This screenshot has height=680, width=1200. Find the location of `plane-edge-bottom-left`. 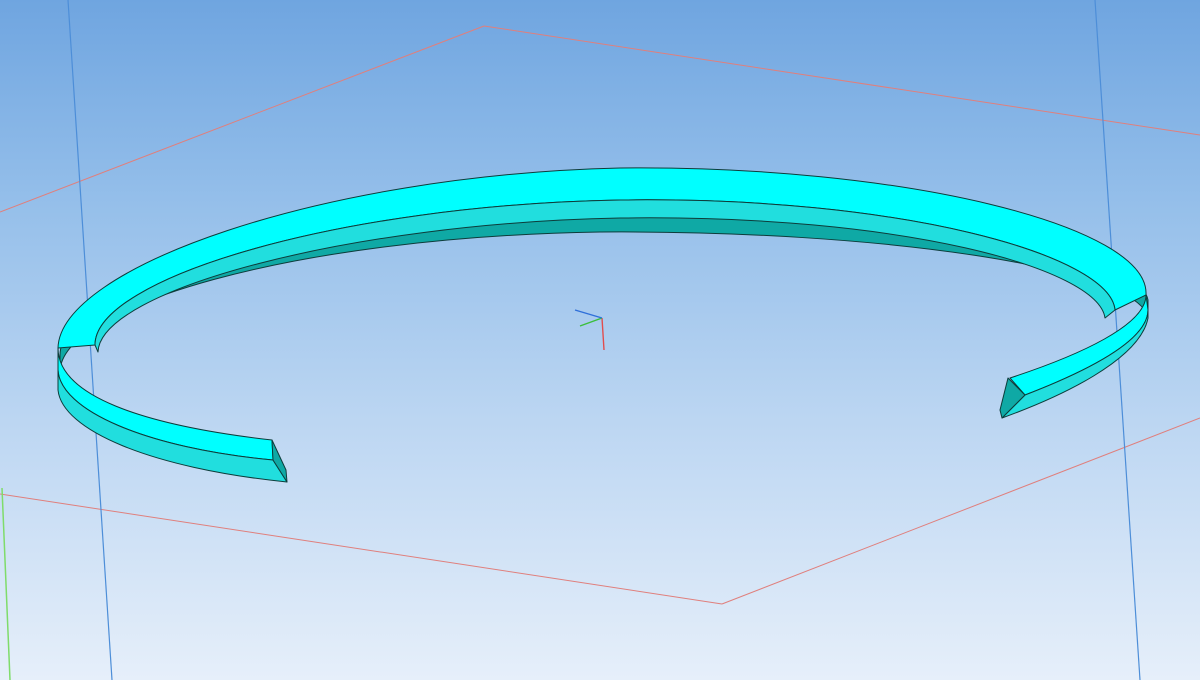

plane-edge-bottom-left is located at coordinates (361, 549).